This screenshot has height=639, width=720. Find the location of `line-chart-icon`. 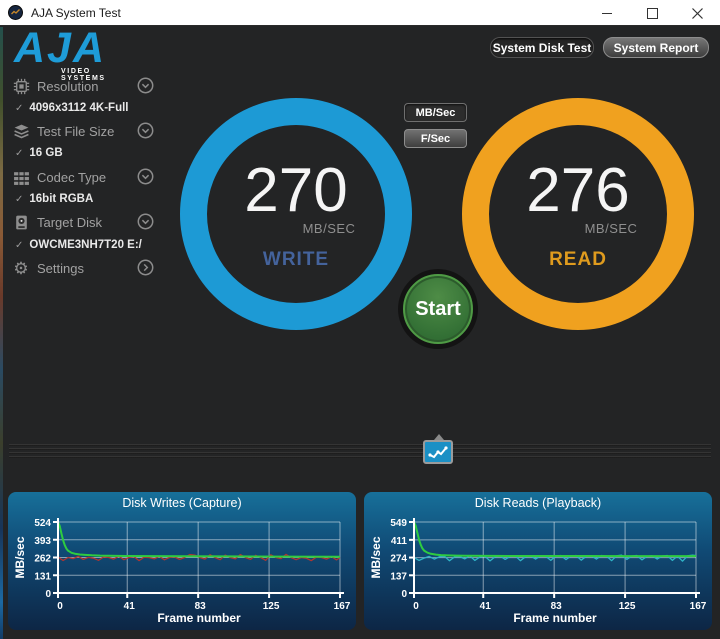

line-chart-icon is located at coordinates (438, 452).